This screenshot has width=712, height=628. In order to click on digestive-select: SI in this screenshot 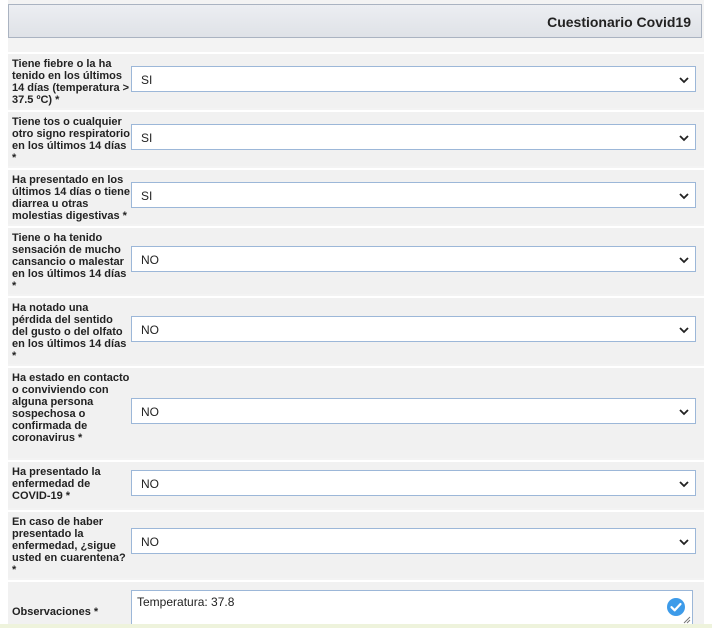, I will do `click(413, 195)`.